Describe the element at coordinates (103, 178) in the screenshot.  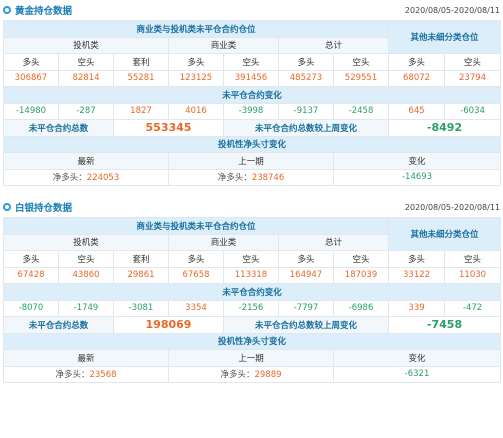
I see `gold-latest-value: 224053` at that location.